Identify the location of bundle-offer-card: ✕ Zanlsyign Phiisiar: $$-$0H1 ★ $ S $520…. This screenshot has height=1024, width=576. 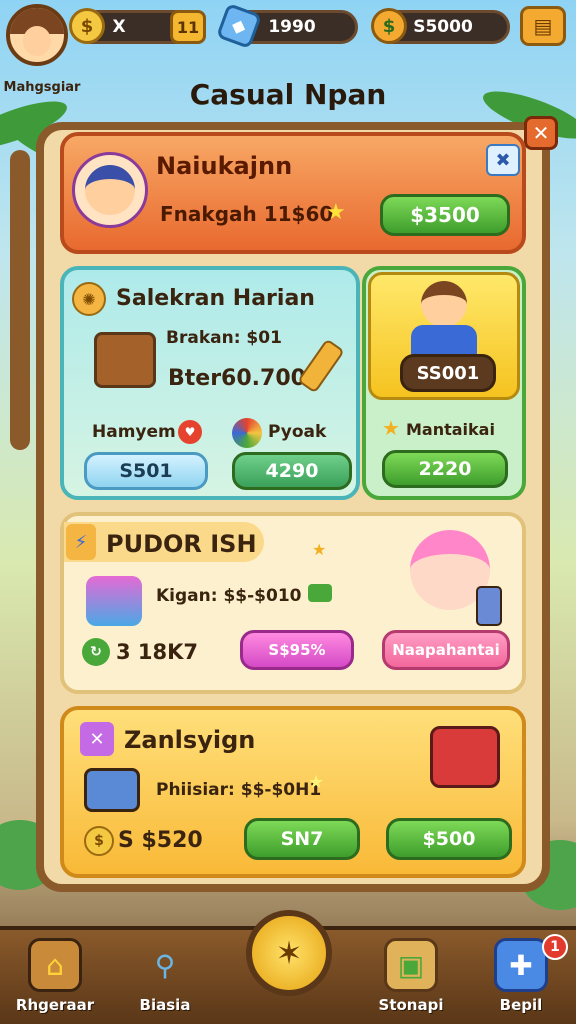
(293, 792).